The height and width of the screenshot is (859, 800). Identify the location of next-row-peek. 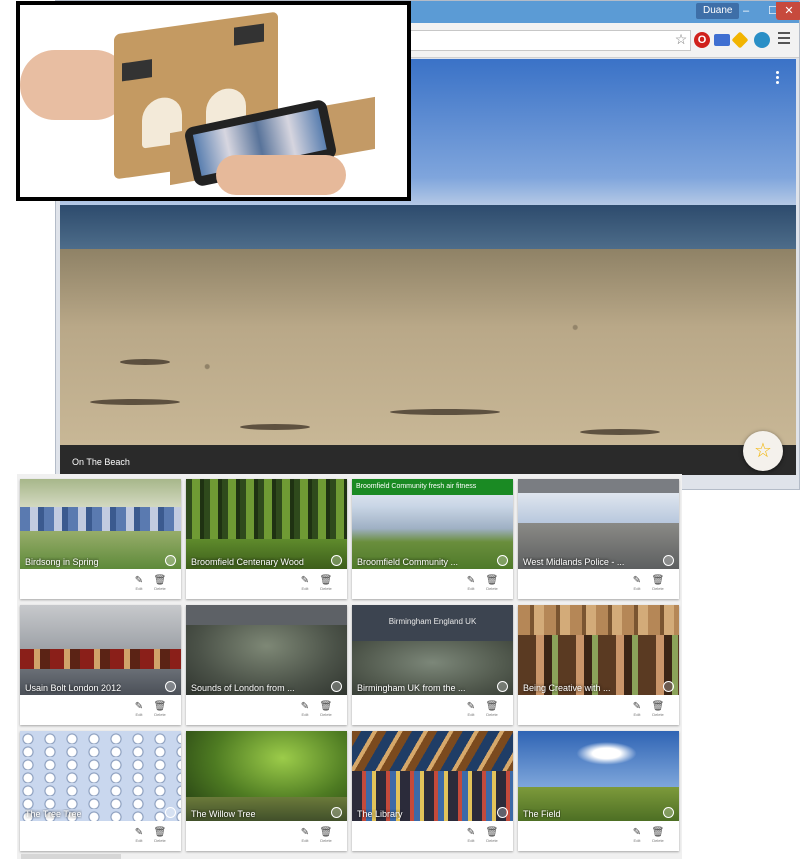
(71, 856).